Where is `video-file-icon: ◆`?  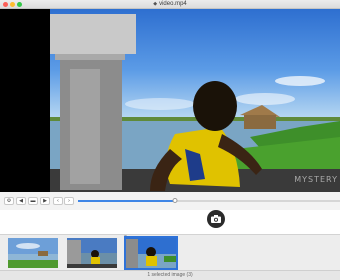 video-file-icon: ◆ is located at coordinates (155, 4).